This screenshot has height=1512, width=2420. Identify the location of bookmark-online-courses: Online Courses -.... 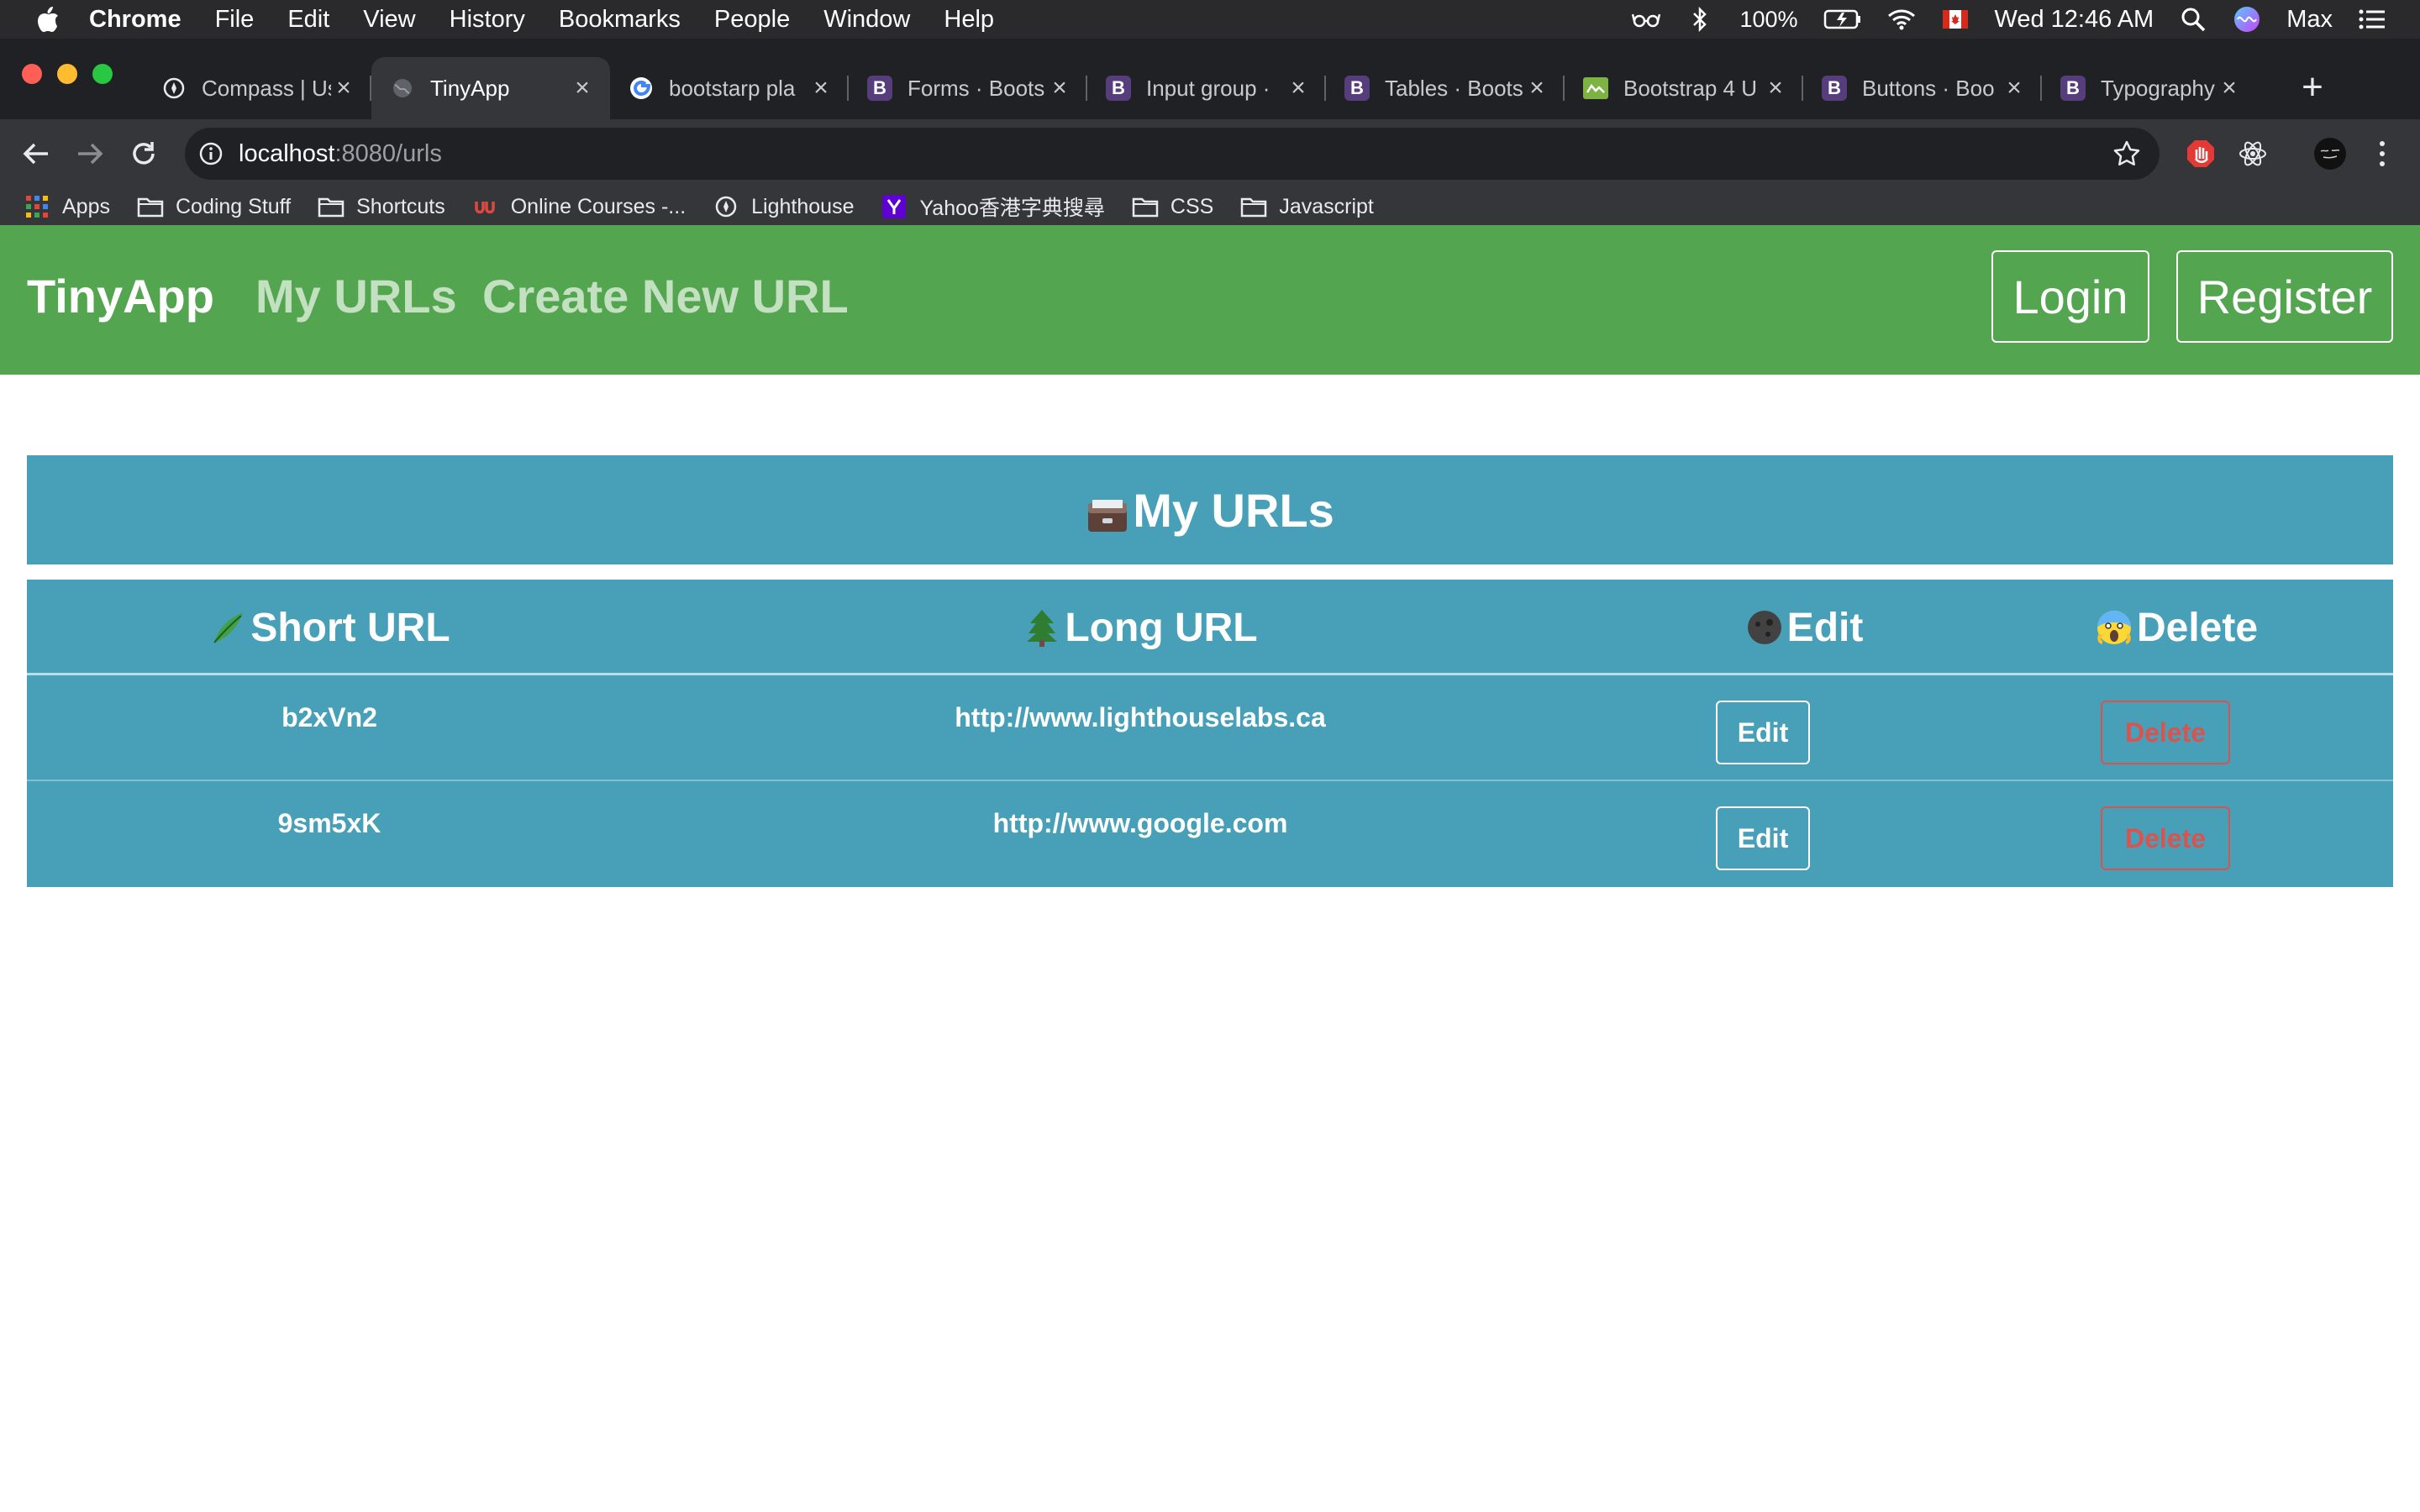
(579, 207).